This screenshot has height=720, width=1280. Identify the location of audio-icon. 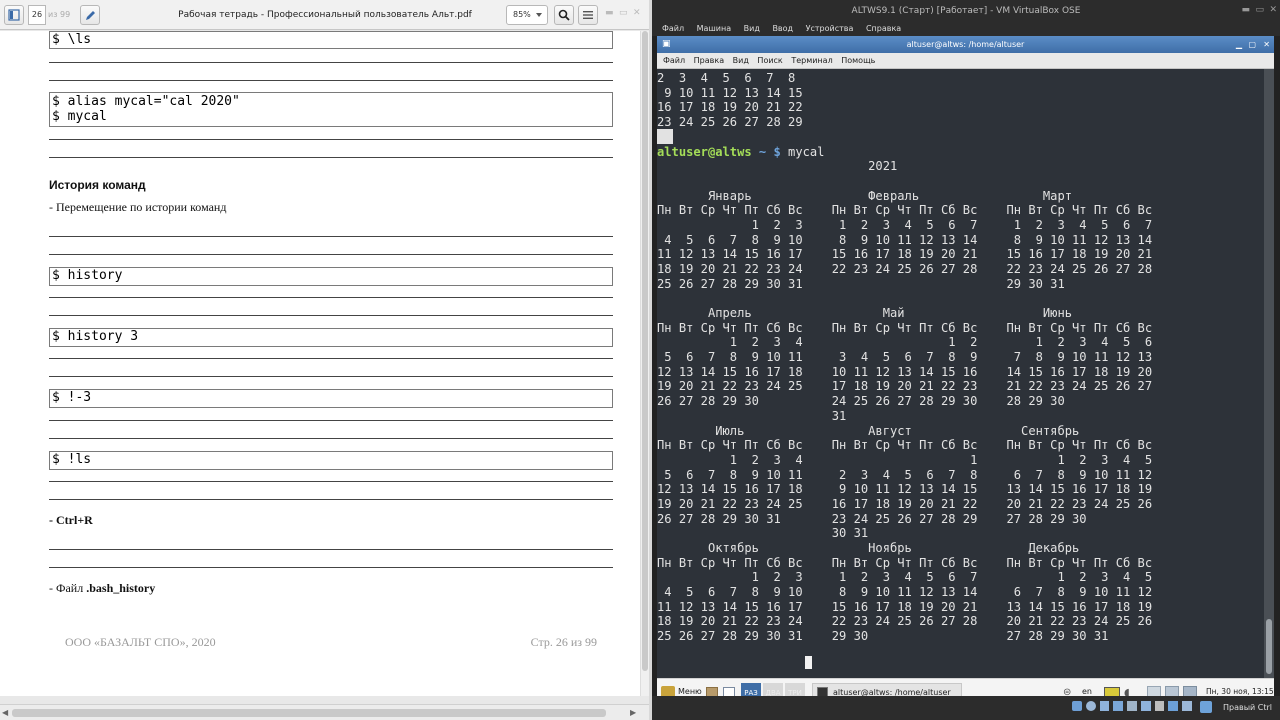
(1104, 706).